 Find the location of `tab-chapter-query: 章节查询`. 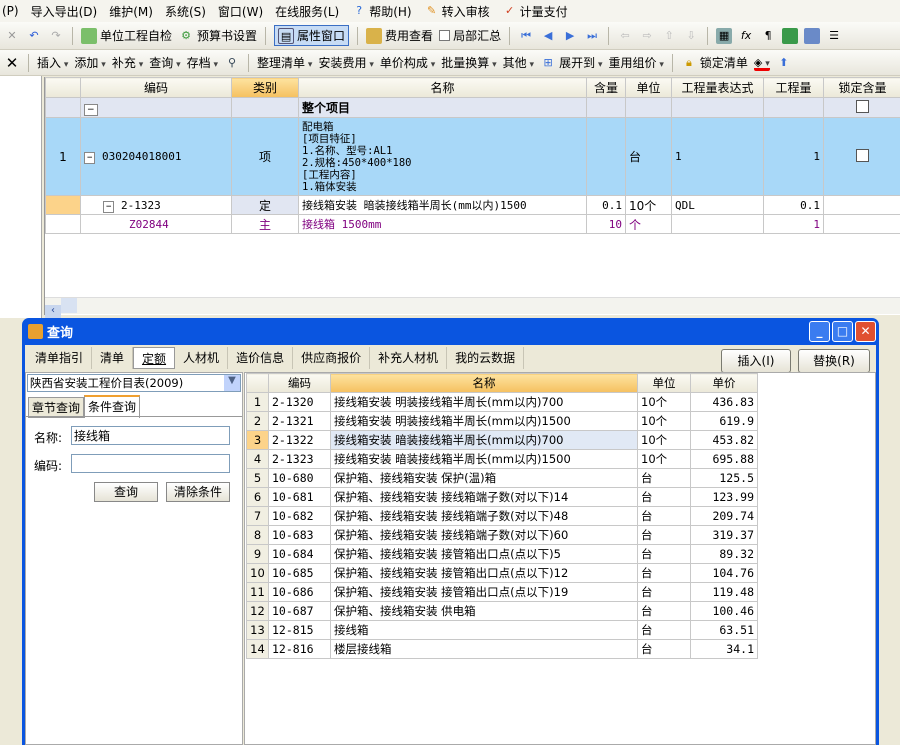

tab-chapter-query: 章节查询 is located at coordinates (56, 407).